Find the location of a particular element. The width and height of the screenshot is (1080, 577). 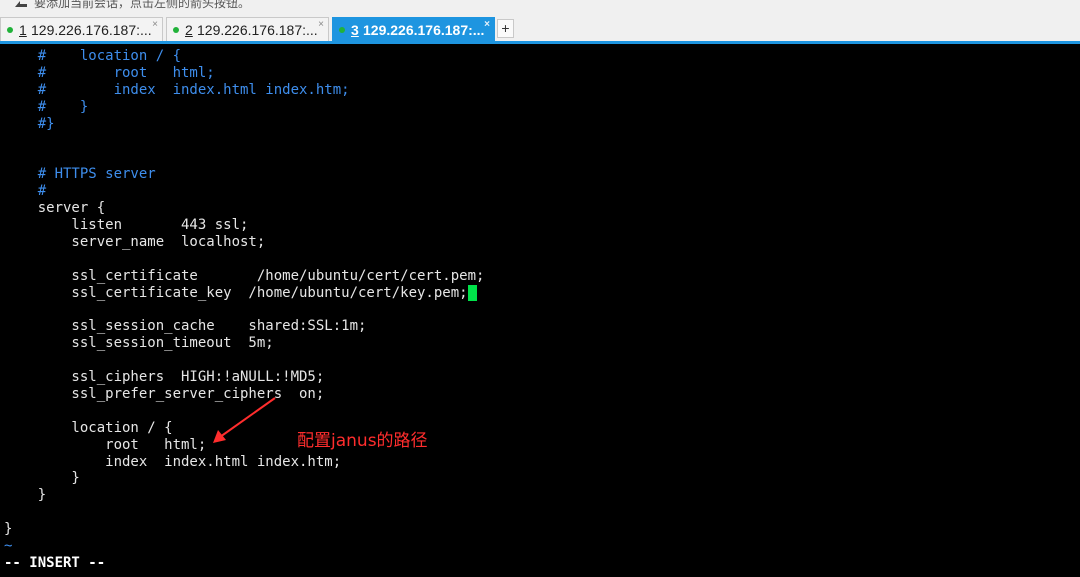

terminal-line: server { is located at coordinates (55, 208).